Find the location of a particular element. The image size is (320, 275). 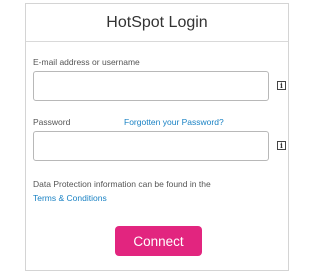

email-label: E-mail address or username is located at coordinates (86, 62).